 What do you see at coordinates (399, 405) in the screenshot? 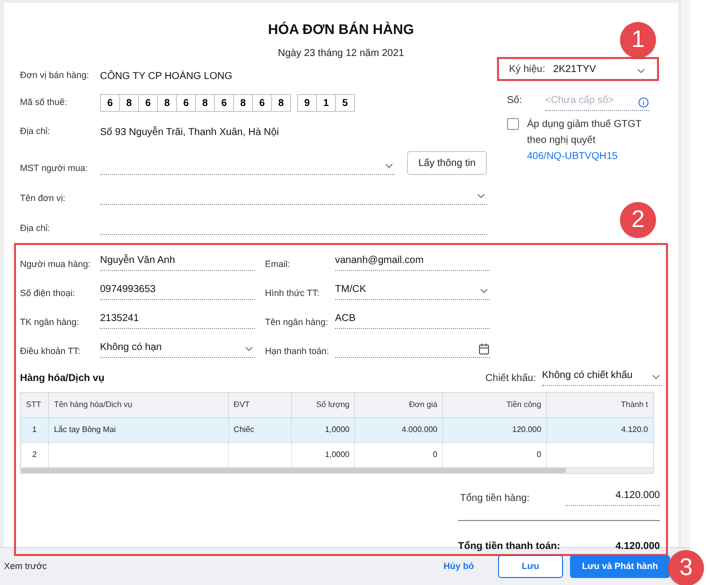
I see `column-header: Đơn giá` at bounding box center [399, 405].